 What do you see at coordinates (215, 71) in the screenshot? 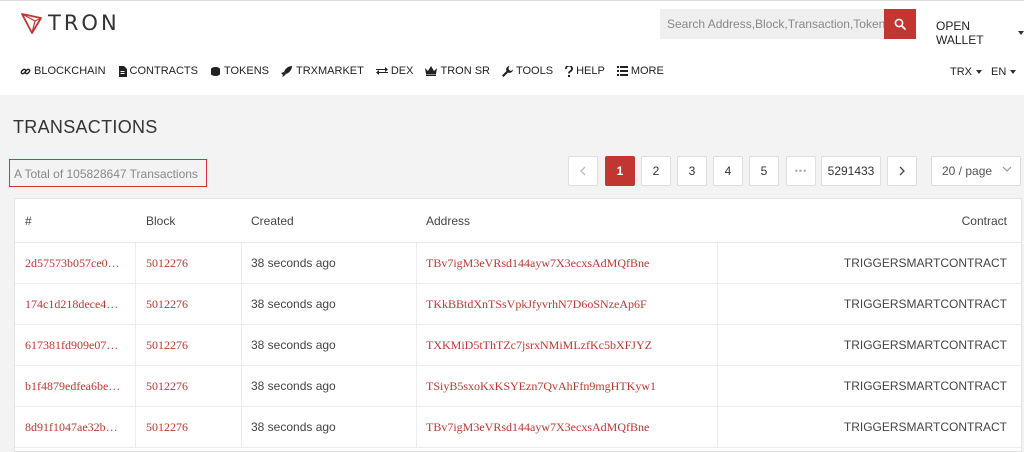
I see `coins-icon` at bounding box center [215, 71].